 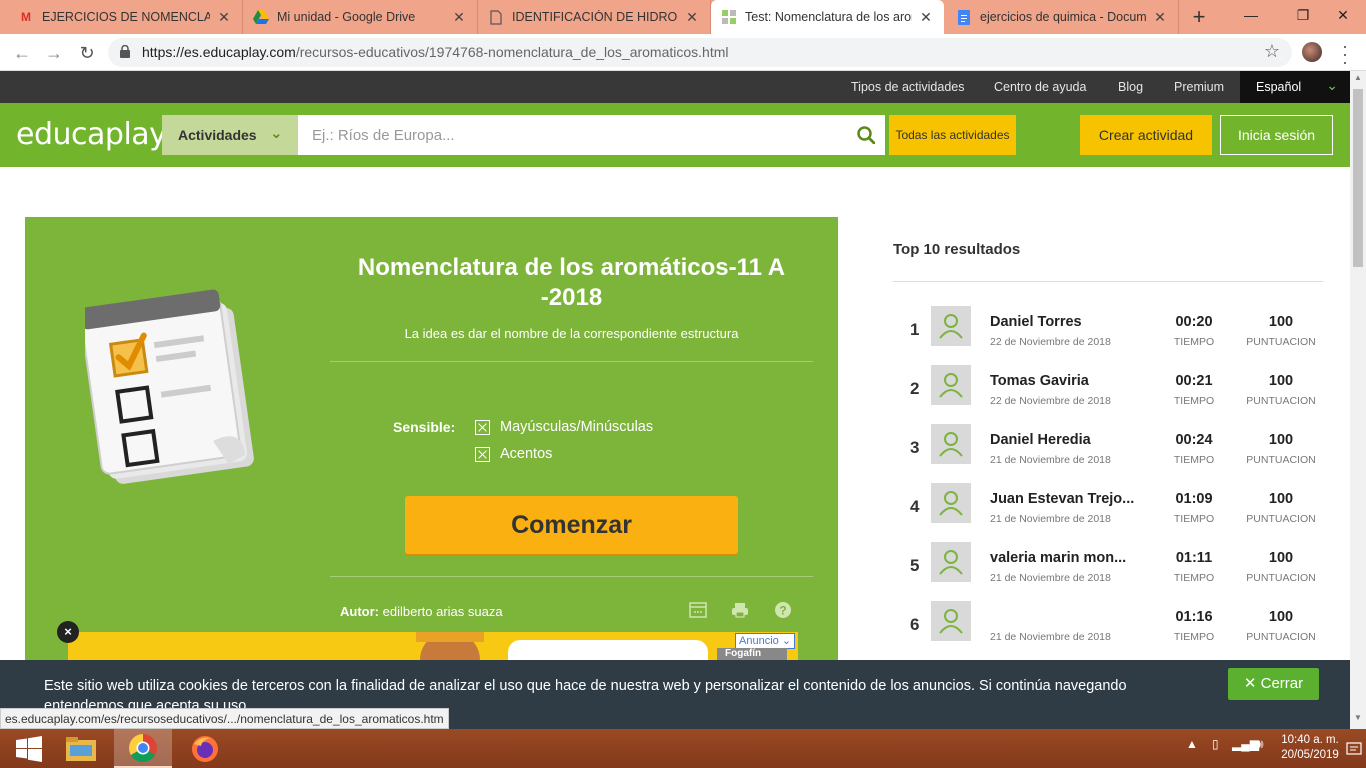 I want to click on language-label: Español, so click(x=1279, y=87).